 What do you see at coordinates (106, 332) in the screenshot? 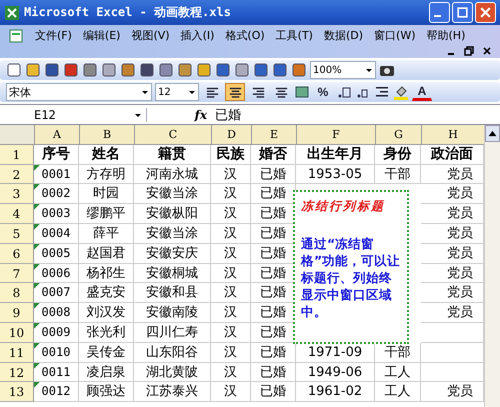
I see `table-cell: 张光利` at bounding box center [106, 332].